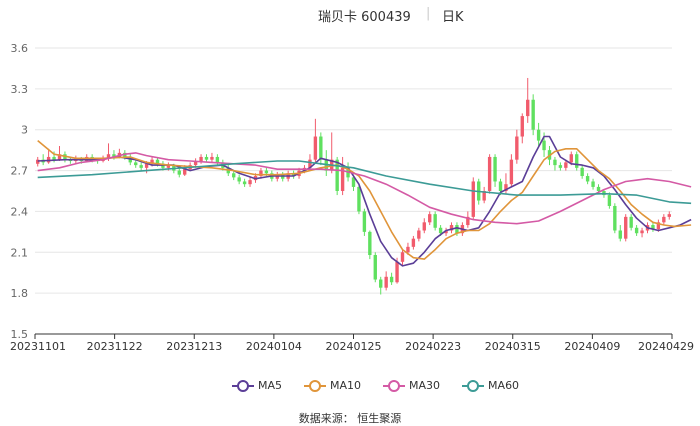 The image size is (700, 426). What do you see at coordinates (592, 346) in the screenshot?
I see `x-tick-label: 20240409` at bounding box center [592, 346].